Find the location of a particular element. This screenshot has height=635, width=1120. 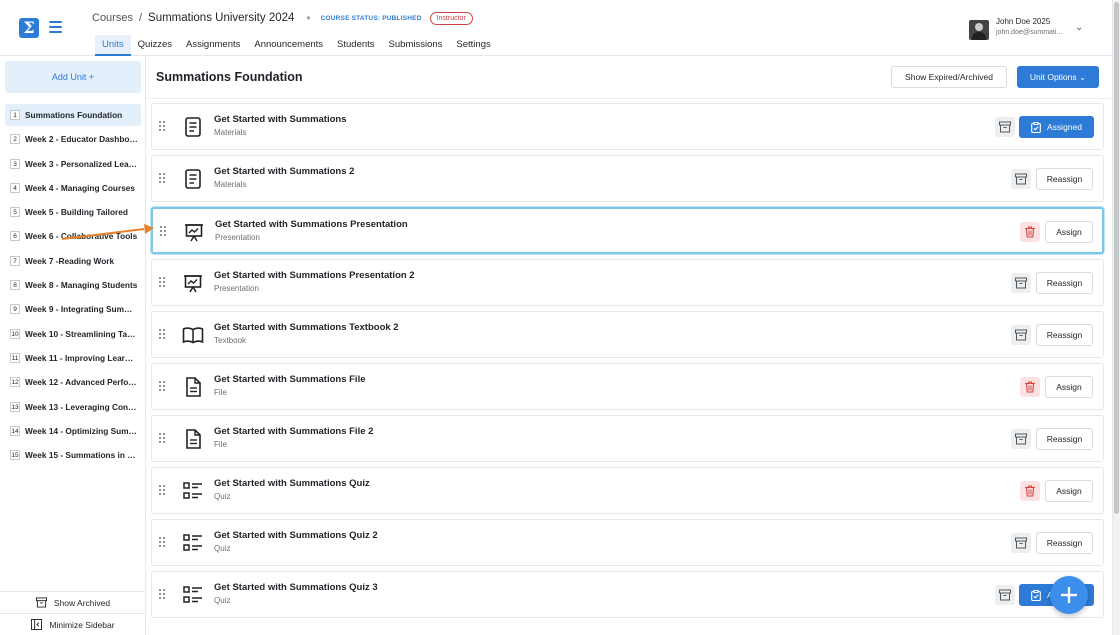

item-title: Get Started with Summations Quiz 3 is located at coordinates (296, 587).